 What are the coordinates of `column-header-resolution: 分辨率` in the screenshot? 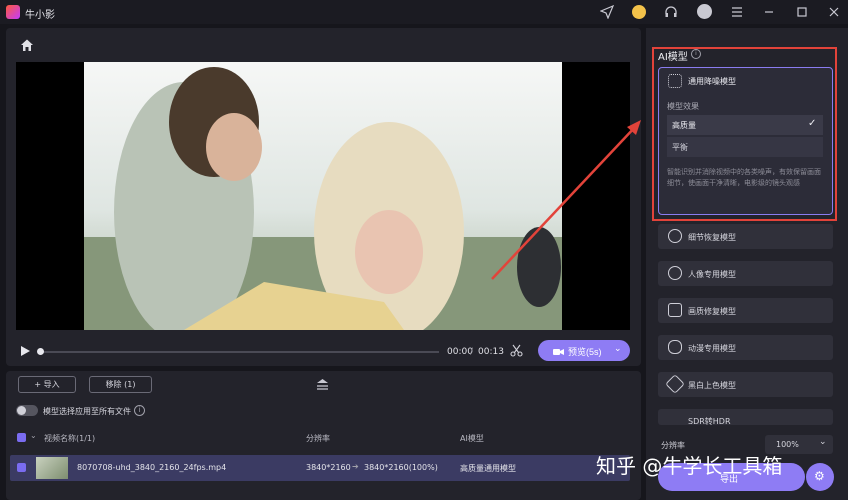 It's located at (318, 438).